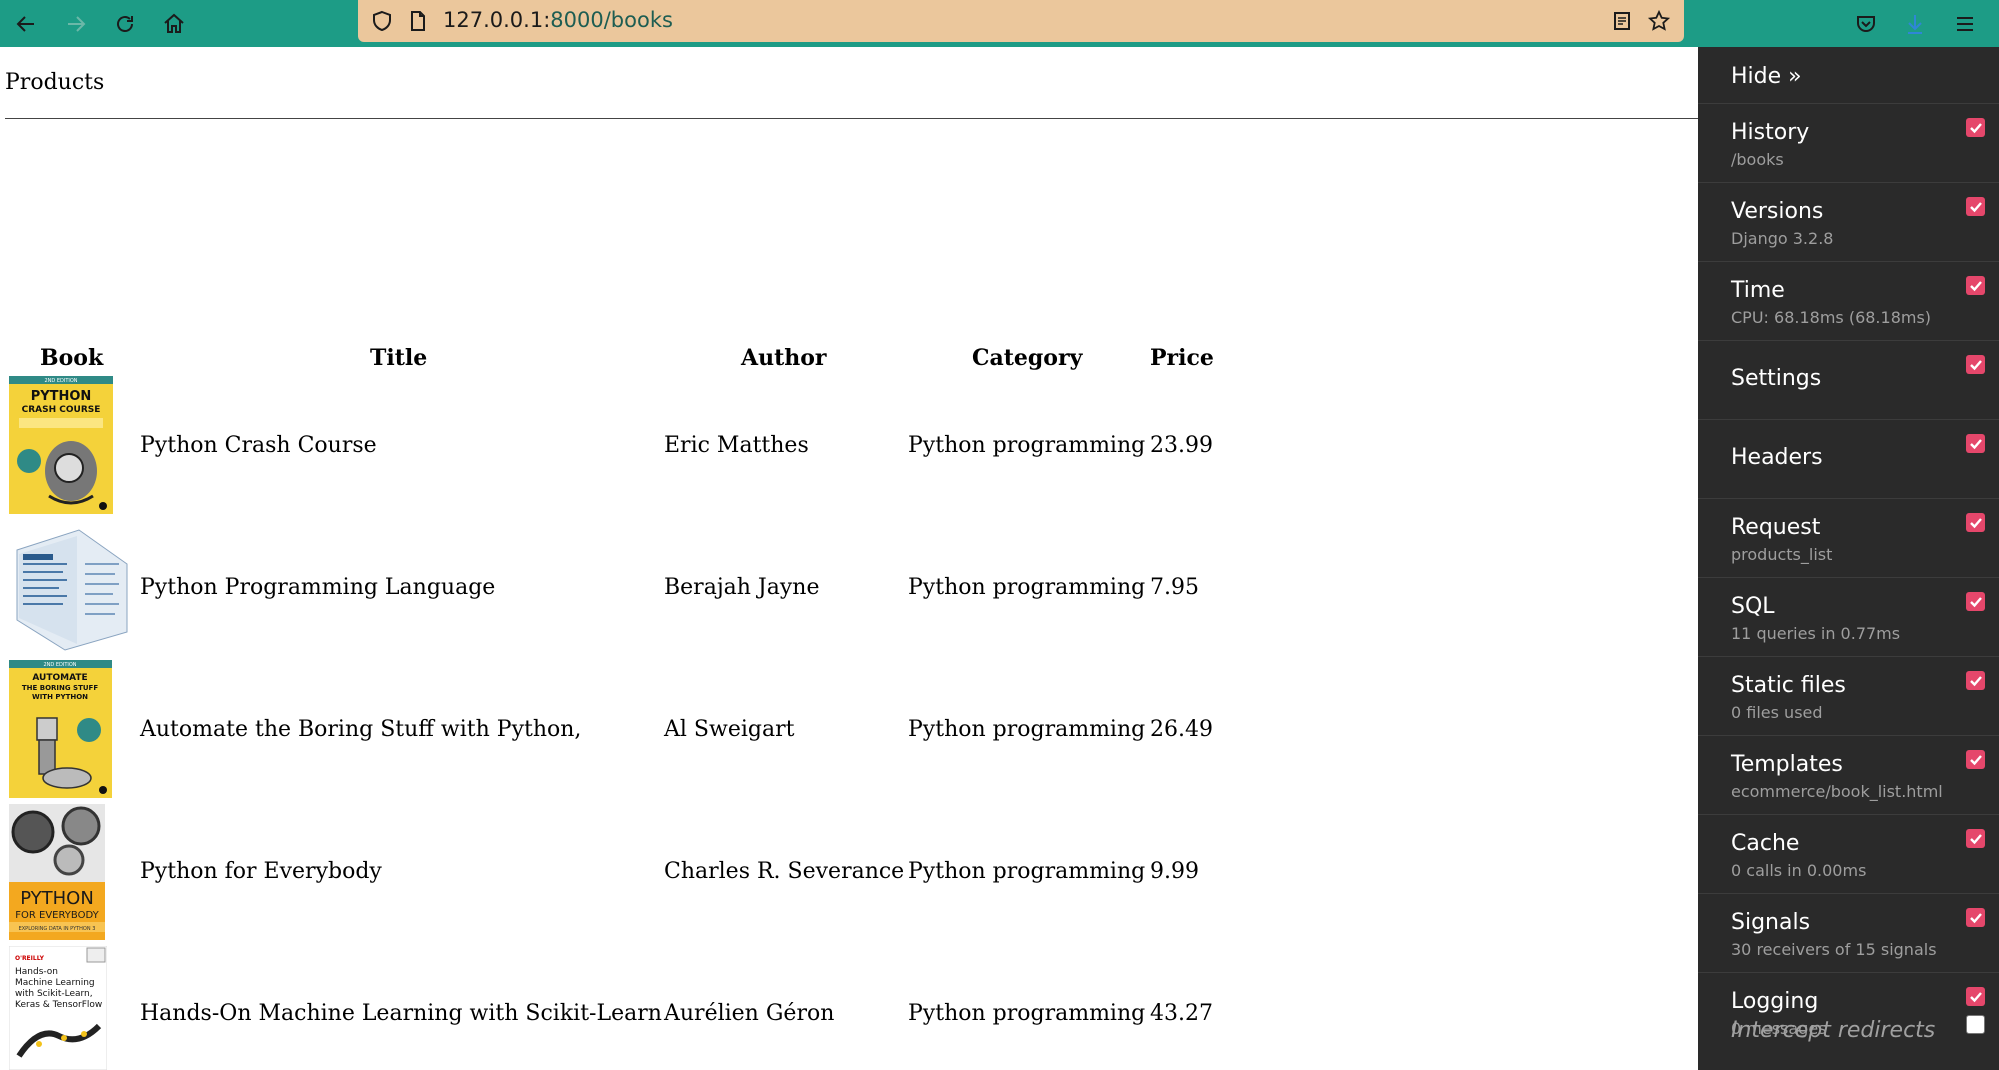 The height and width of the screenshot is (1070, 1999). I want to click on svg-text: with Scikit-Learn,, so click(54, 994).